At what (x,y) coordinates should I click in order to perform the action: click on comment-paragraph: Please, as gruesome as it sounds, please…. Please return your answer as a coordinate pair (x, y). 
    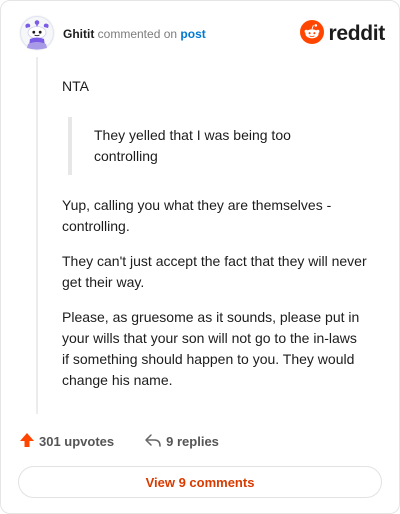
    Looking at the image, I should click on (211, 348).